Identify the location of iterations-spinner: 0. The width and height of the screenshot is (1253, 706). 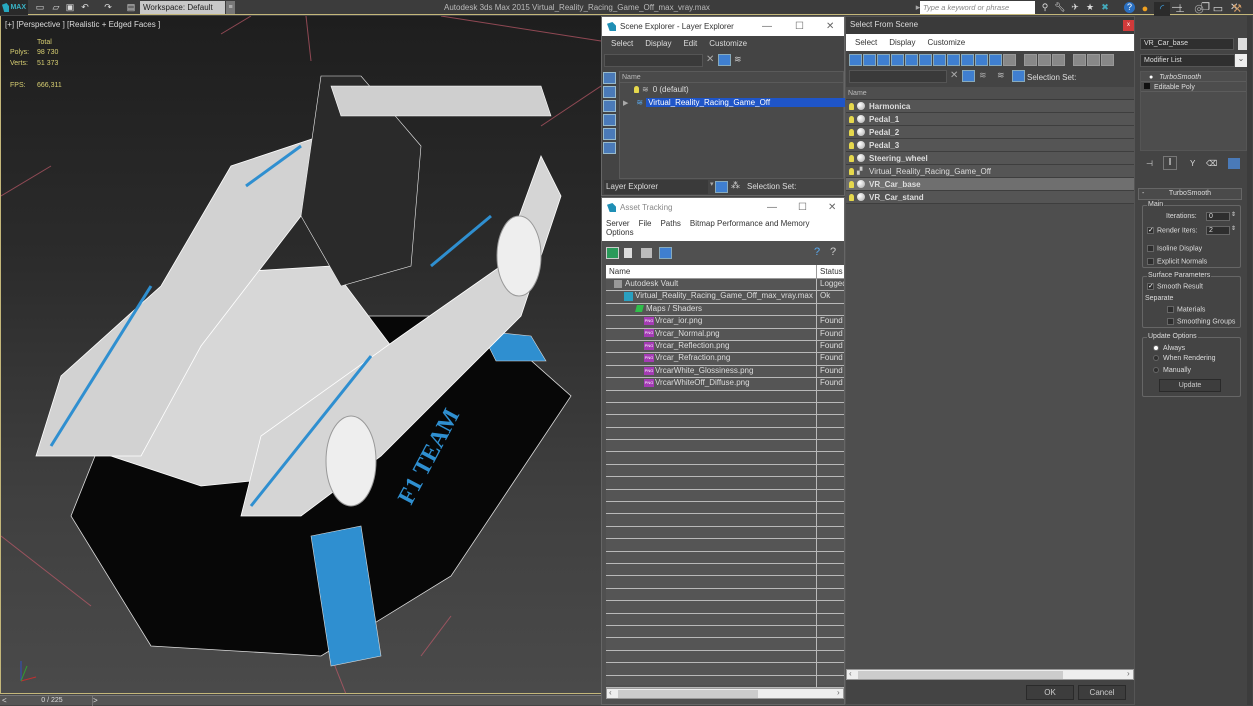
(1218, 216).